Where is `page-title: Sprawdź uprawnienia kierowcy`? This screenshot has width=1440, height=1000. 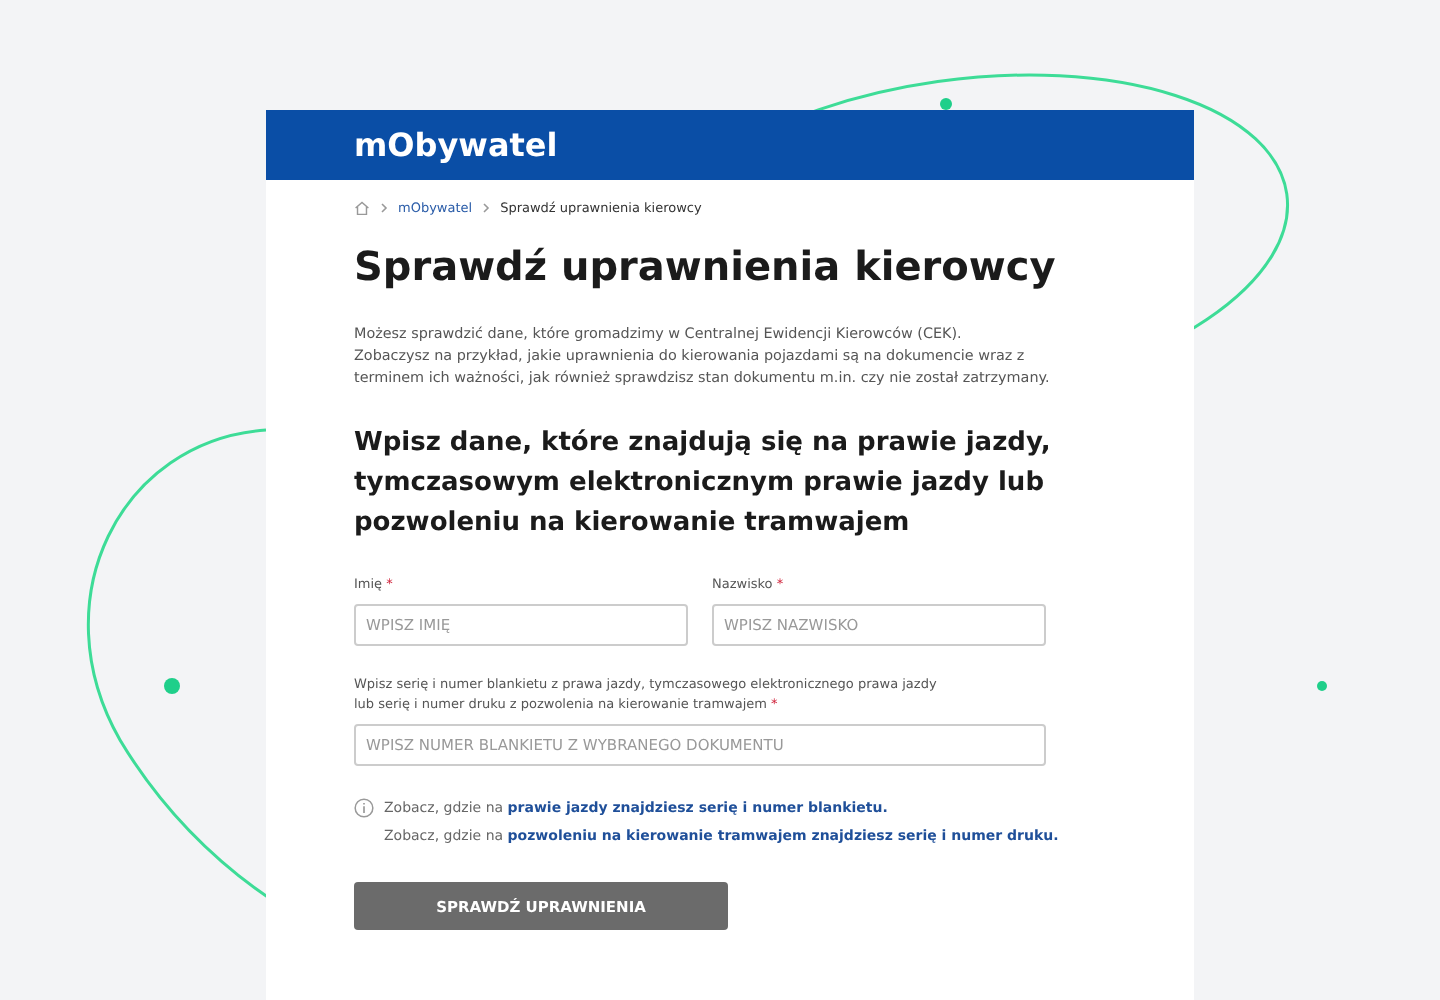 page-title: Sprawdź uprawnienia kierowcy is located at coordinates (706, 266).